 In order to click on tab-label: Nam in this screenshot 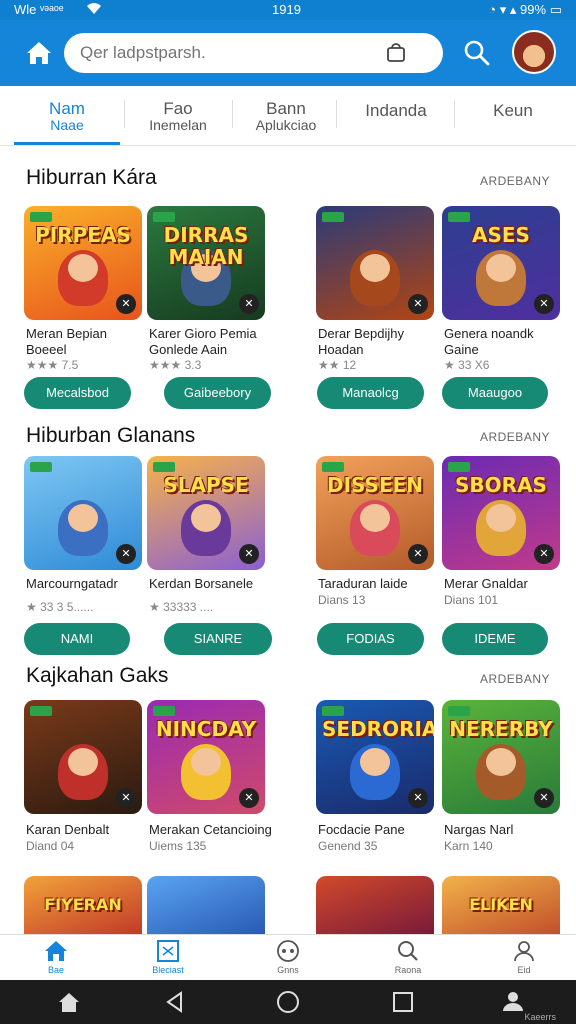, I will do `click(67, 108)`.